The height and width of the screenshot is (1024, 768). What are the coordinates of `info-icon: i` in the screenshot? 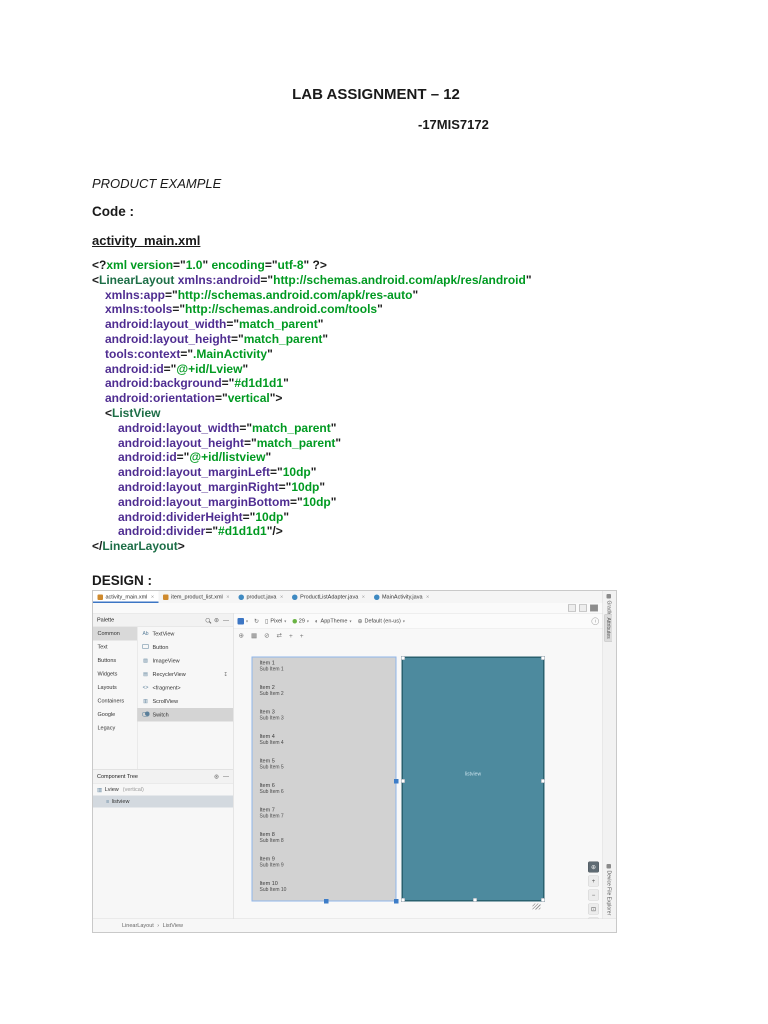 It's located at (595, 621).